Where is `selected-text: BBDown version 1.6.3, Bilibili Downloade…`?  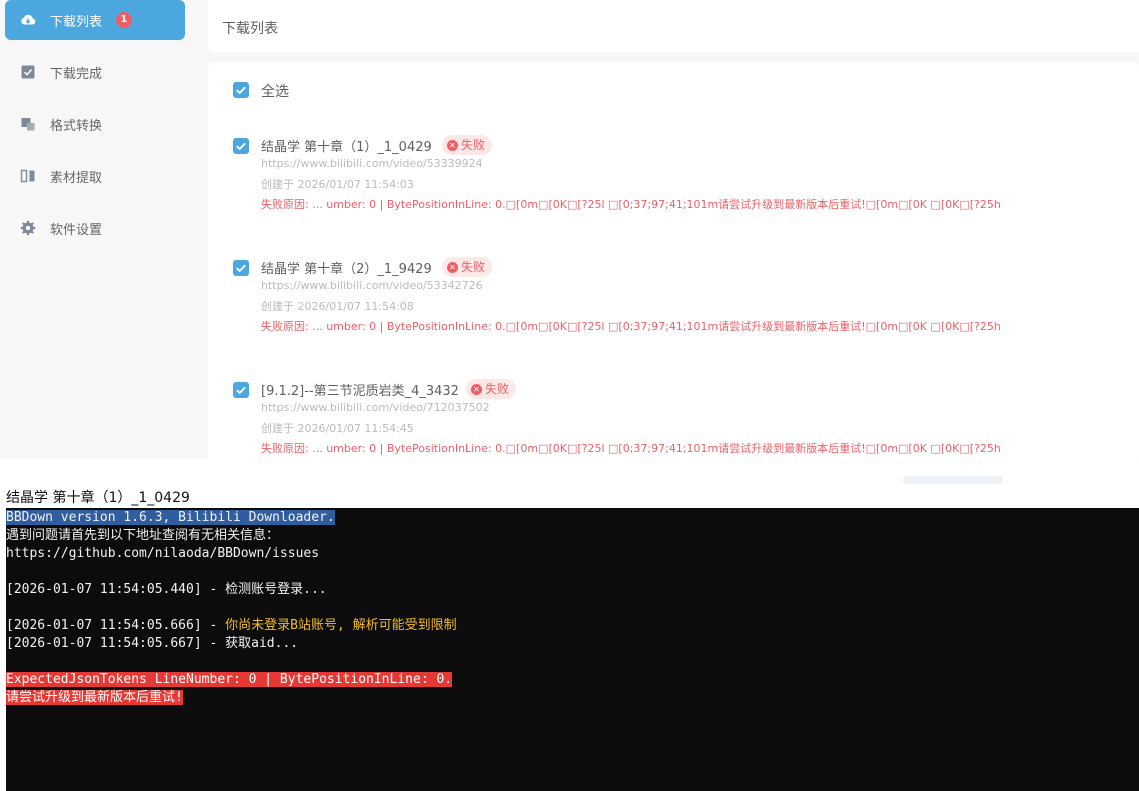
selected-text: BBDown version 1.6.3, Bilibili Downloade… is located at coordinates (170, 517).